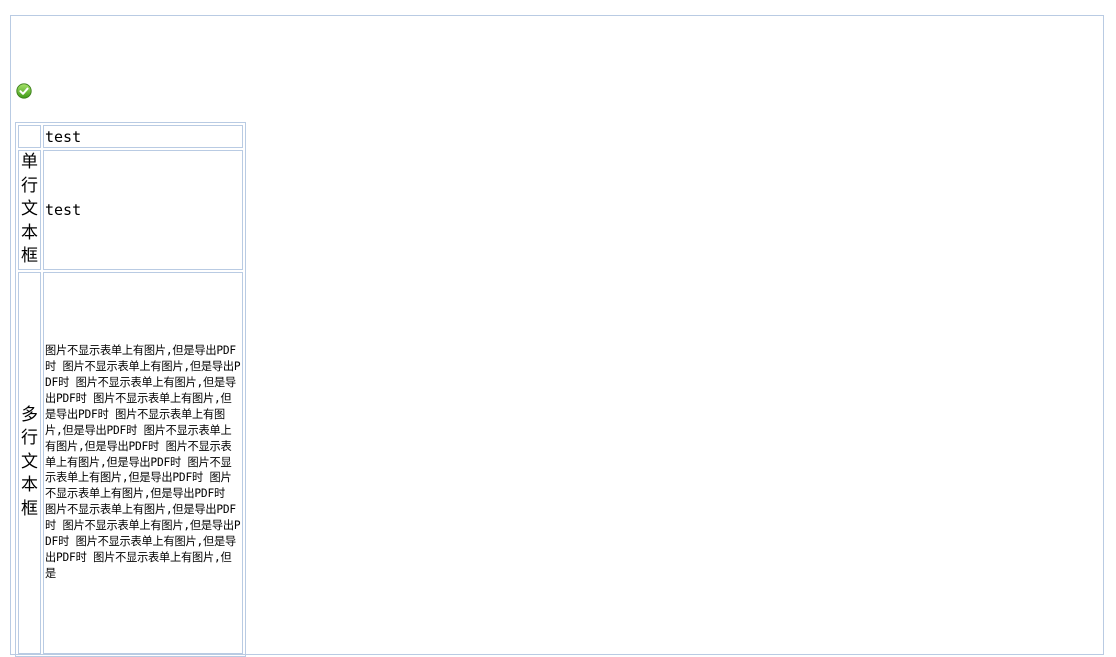  What do you see at coordinates (29, 462) in the screenshot?
I see `multi-line-label: 多行文本框` at bounding box center [29, 462].